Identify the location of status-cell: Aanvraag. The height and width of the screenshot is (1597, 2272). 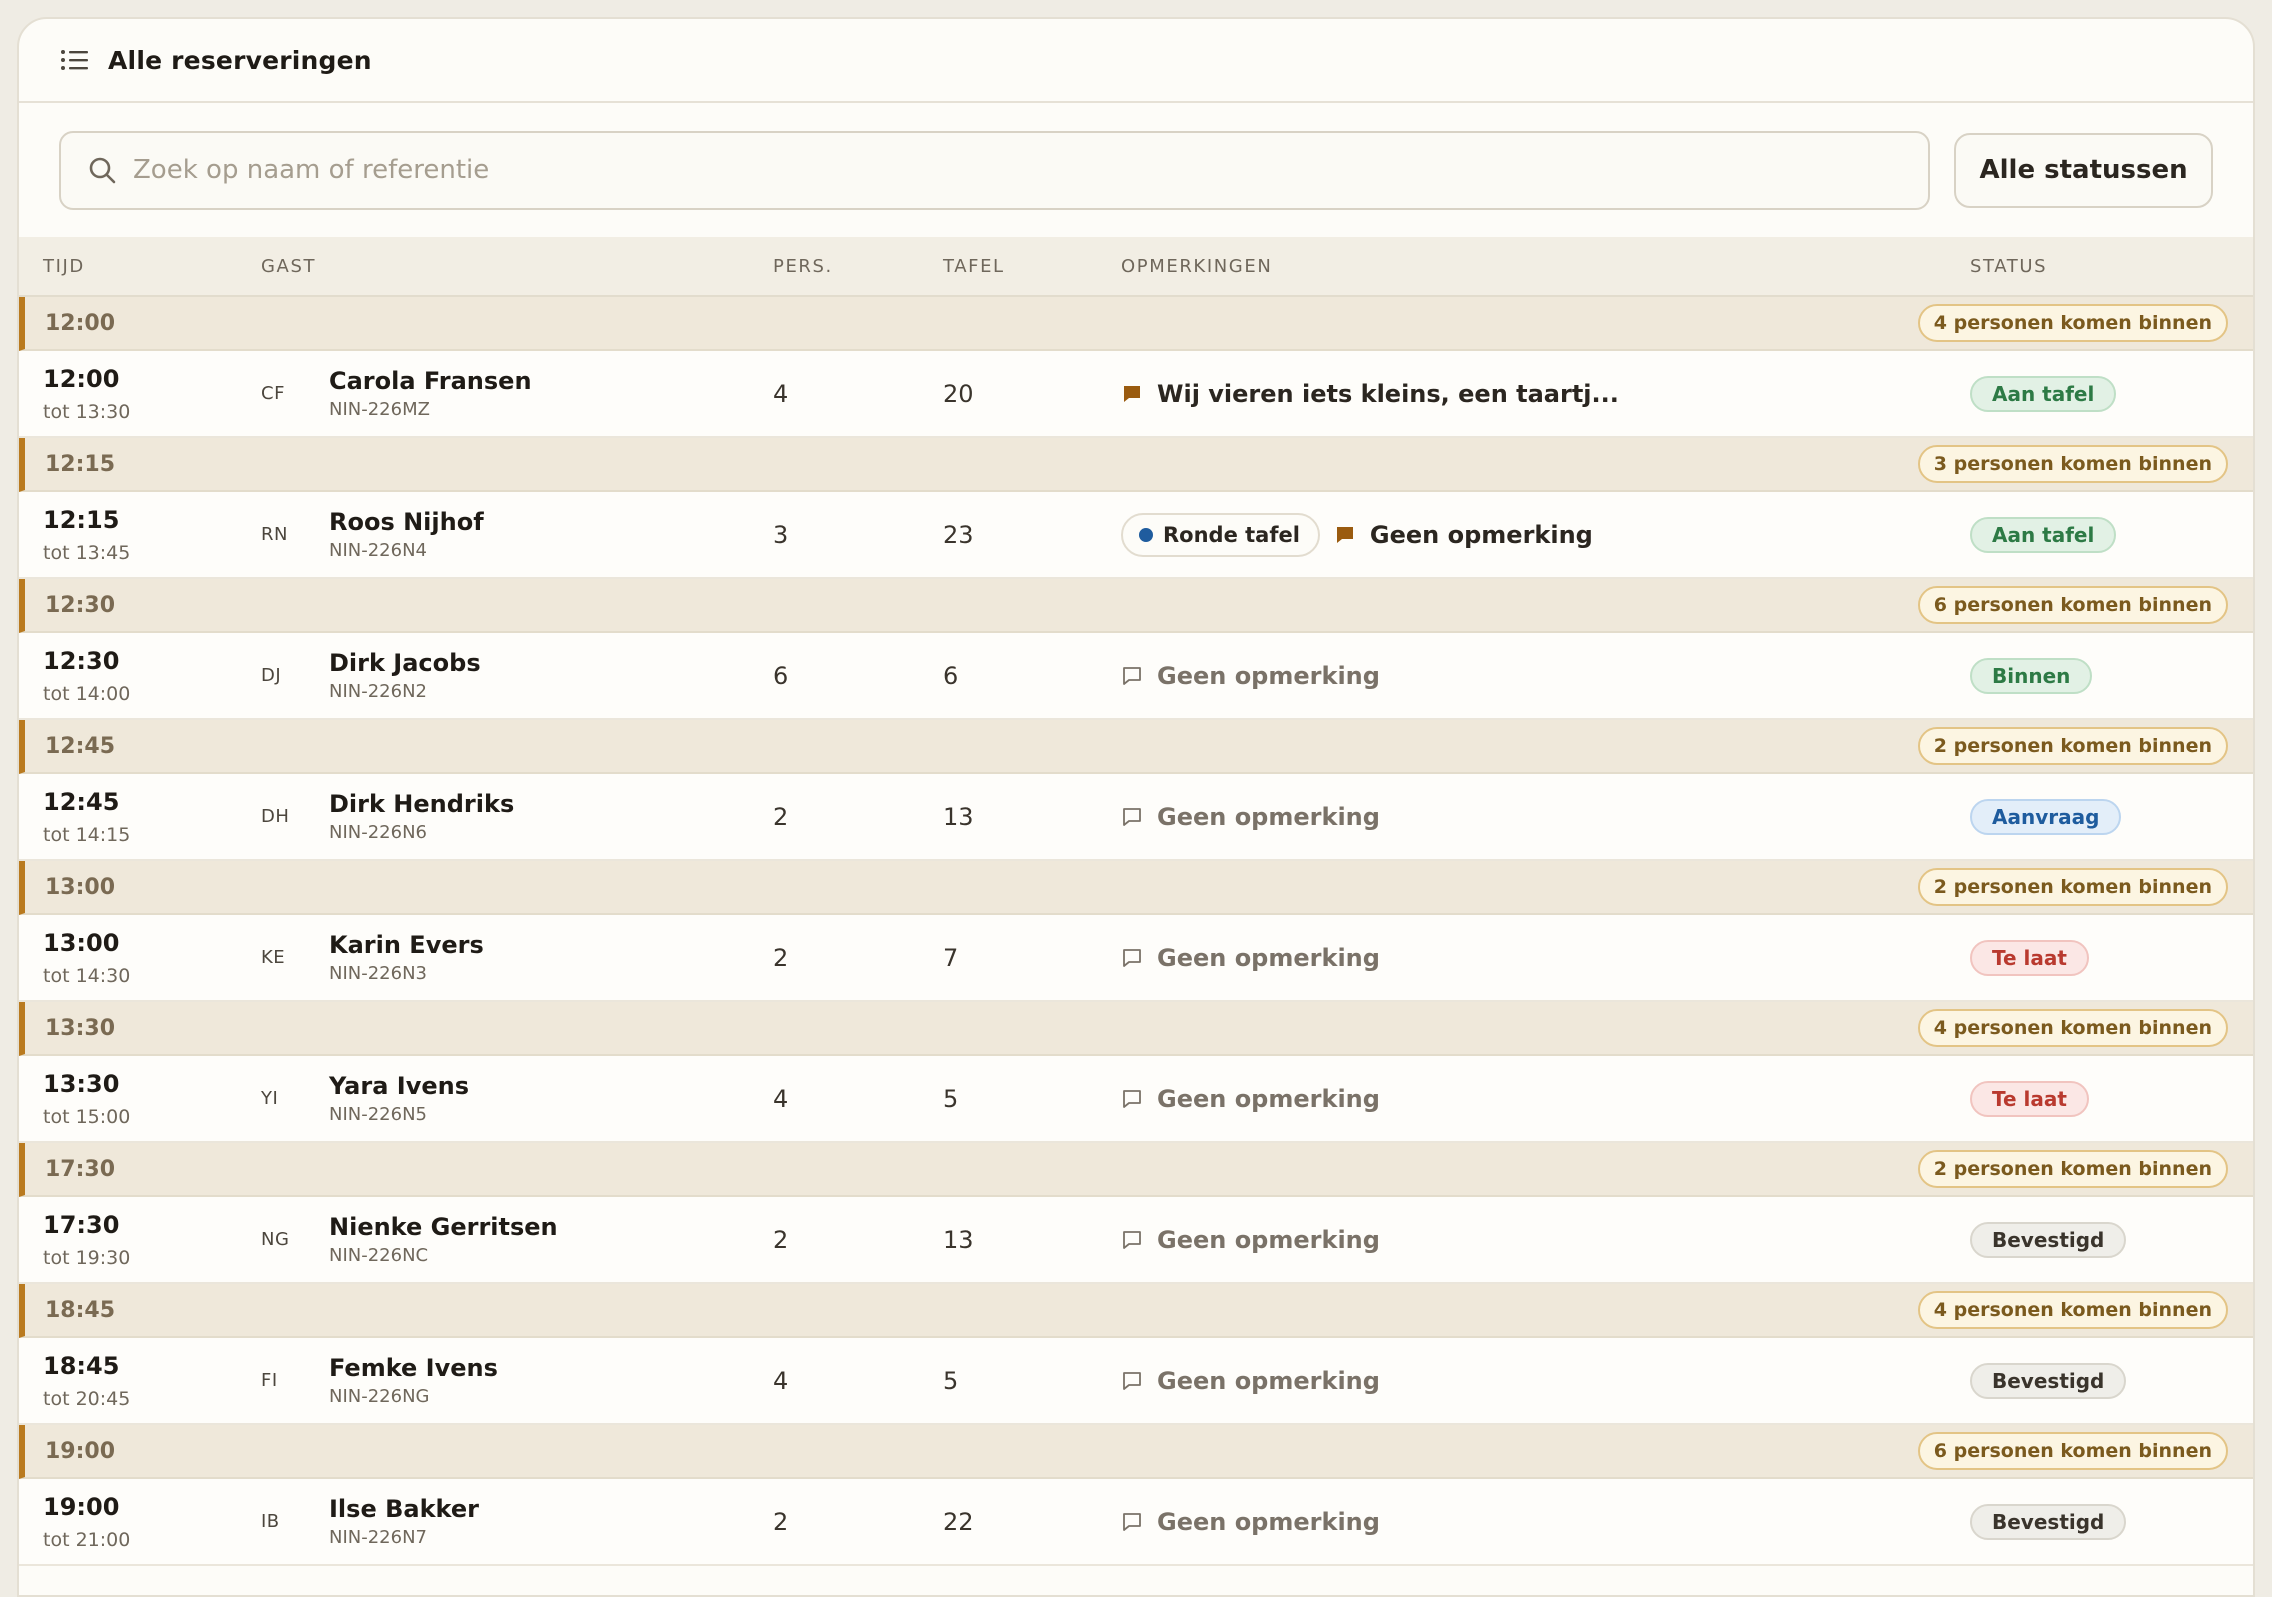
(2046, 816).